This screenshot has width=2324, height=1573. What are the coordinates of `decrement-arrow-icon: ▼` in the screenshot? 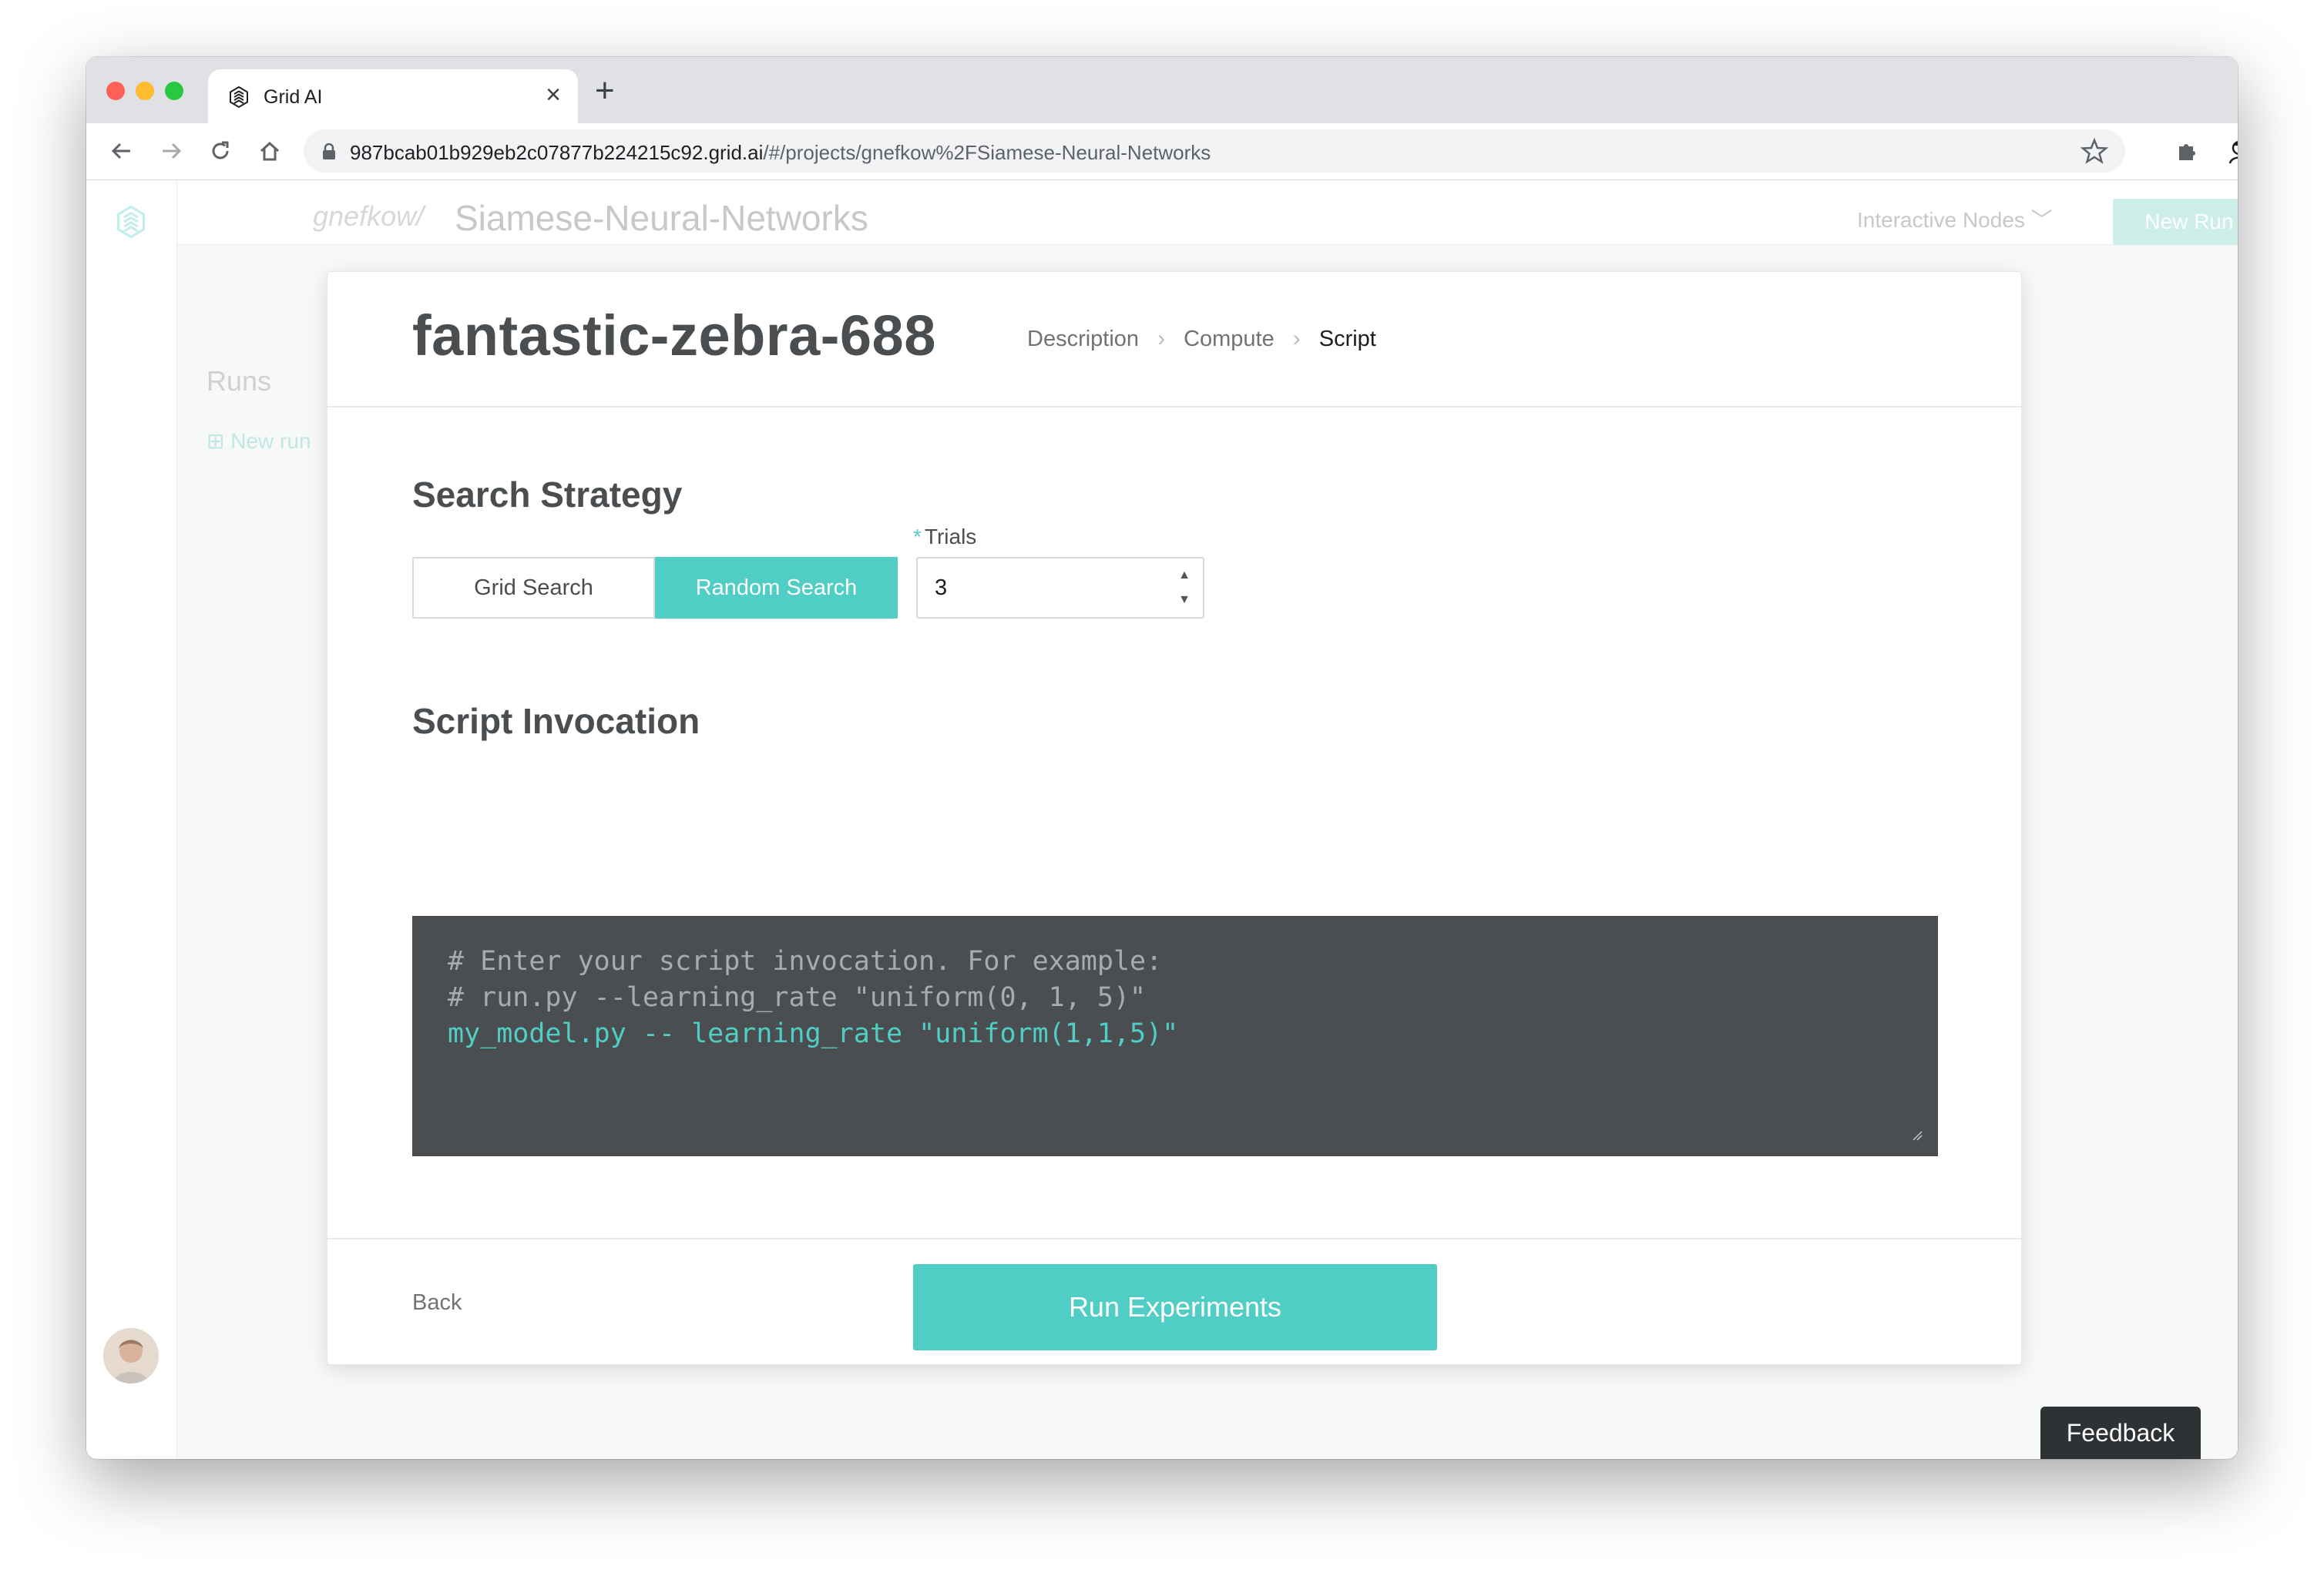 It's located at (1184, 600).